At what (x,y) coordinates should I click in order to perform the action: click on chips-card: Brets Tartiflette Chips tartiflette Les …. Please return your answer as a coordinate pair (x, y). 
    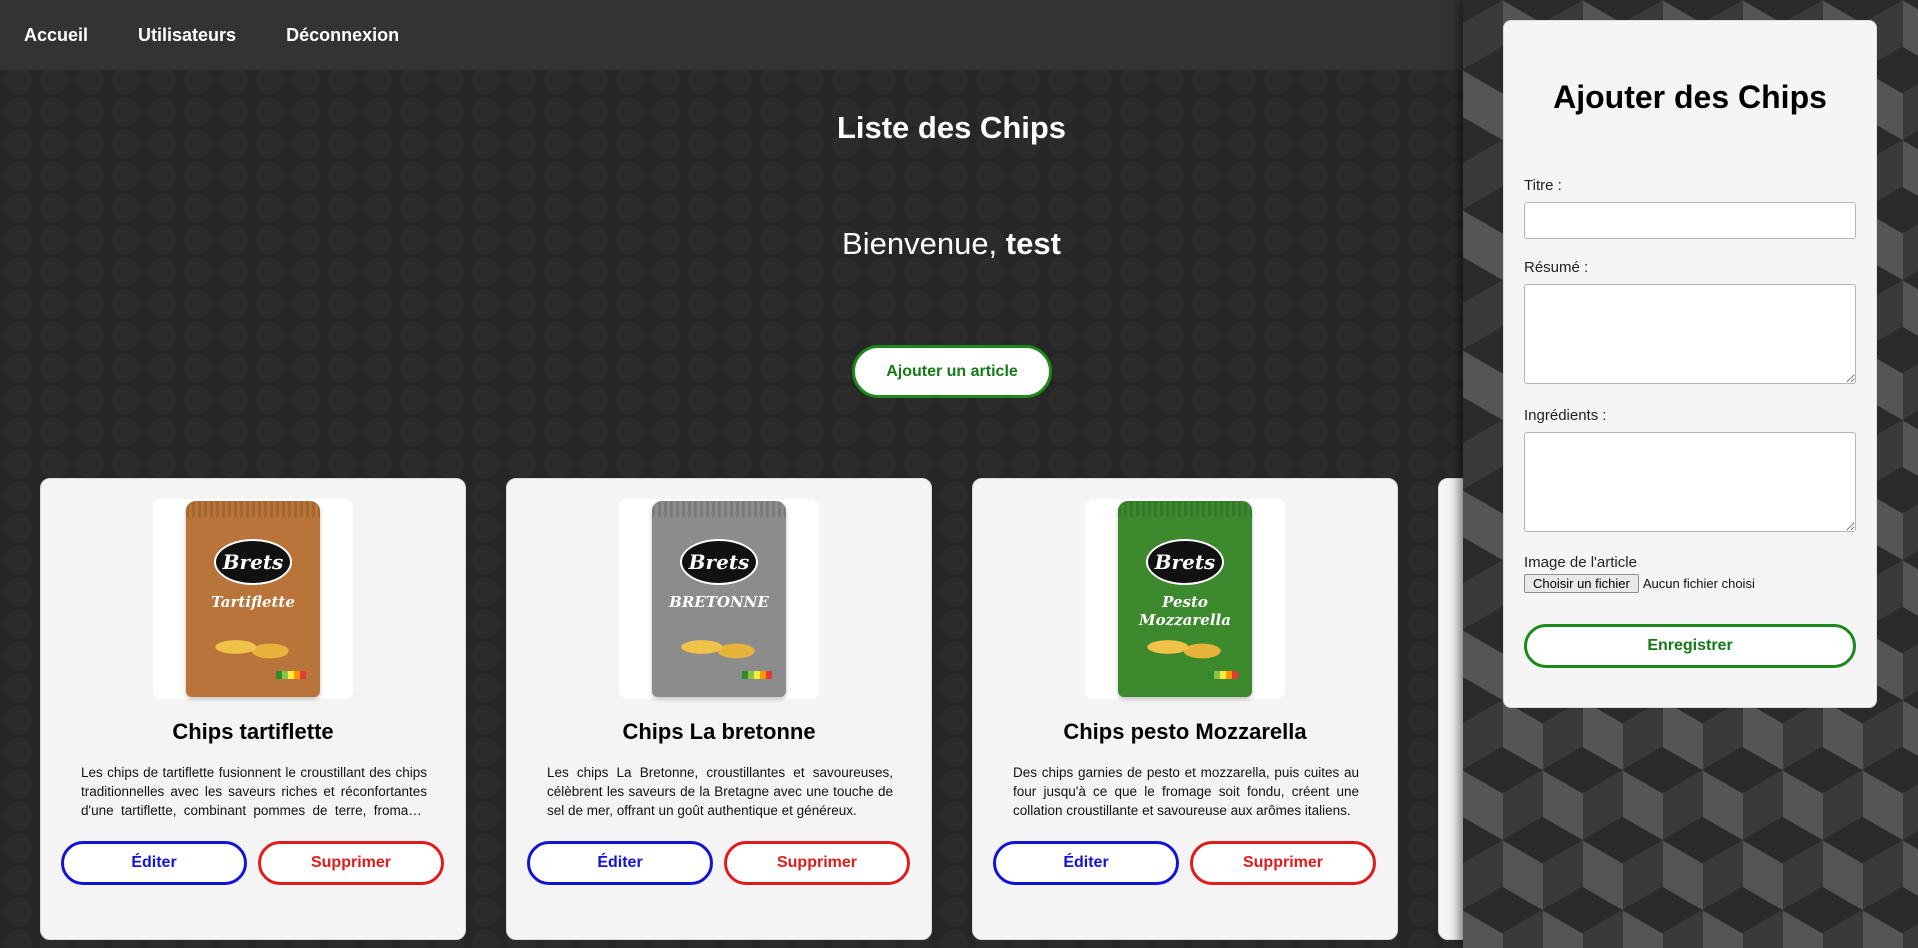
    Looking at the image, I should click on (253, 709).